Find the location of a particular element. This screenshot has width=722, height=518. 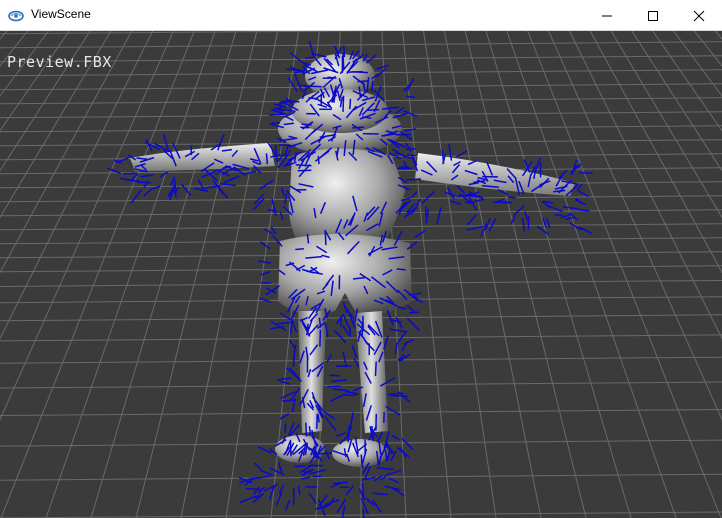

close-icon is located at coordinates (699, 15).